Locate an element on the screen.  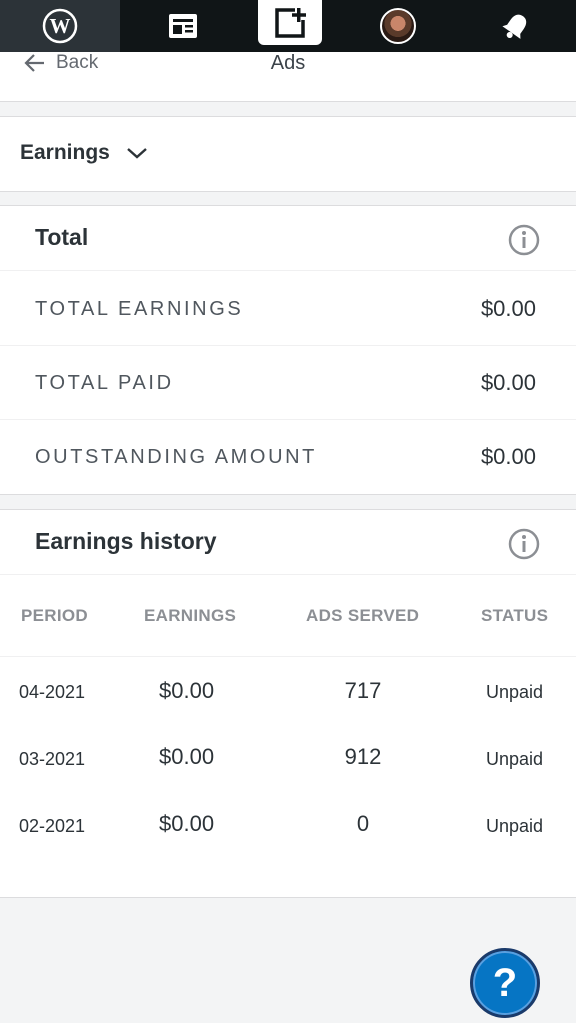
earnings-history-title: Earnings history is located at coordinates (126, 541).